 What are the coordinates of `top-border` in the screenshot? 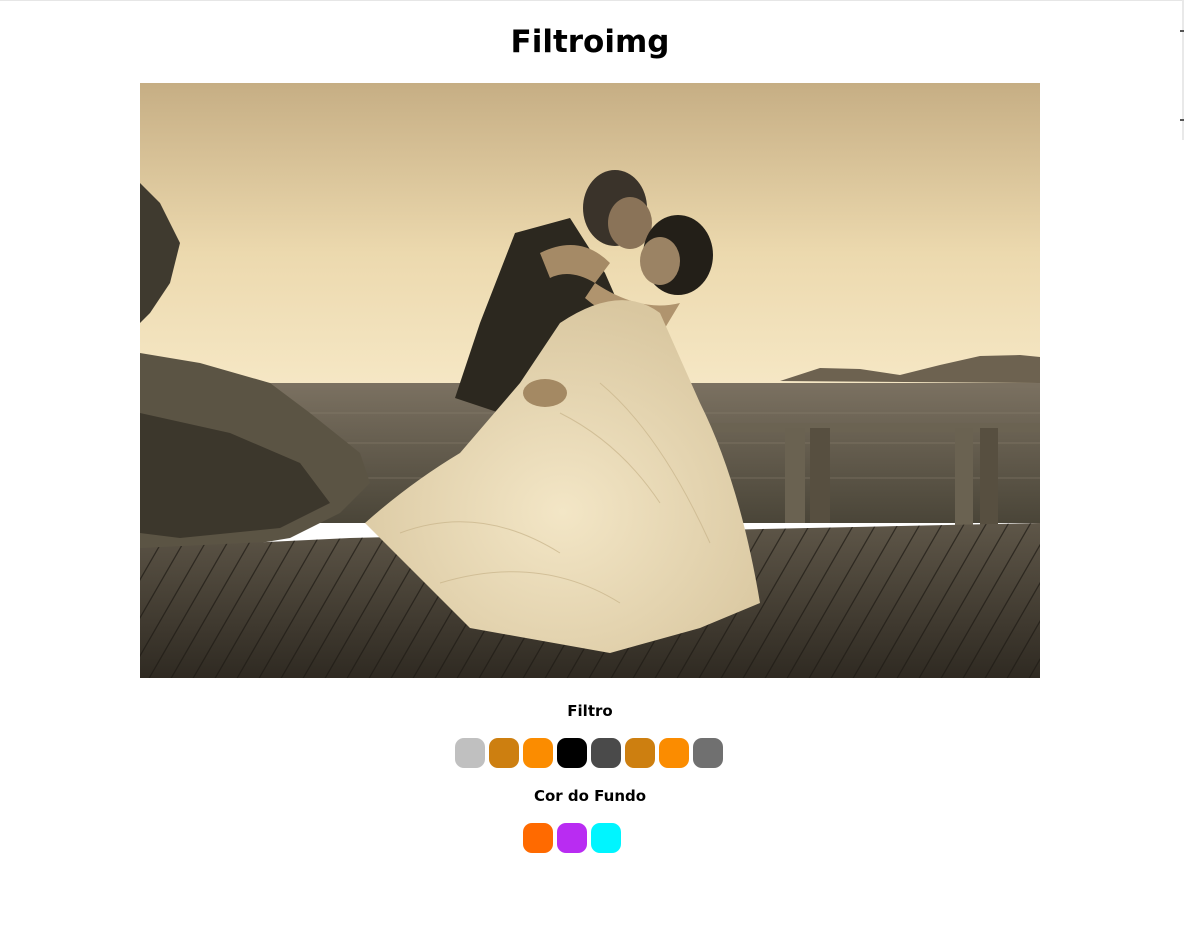 It's located at (592, 0).